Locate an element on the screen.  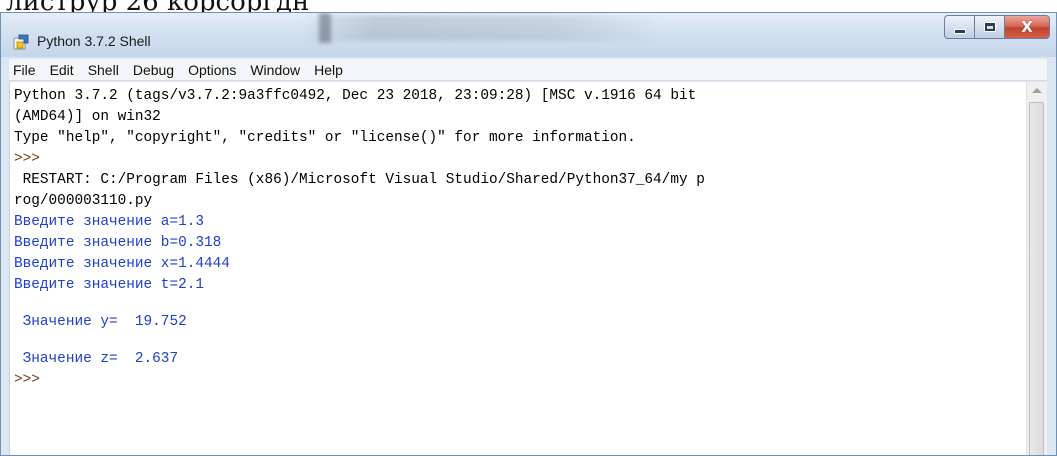
shell-output-line: rog/000003110.py is located at coordinates (83, 201).